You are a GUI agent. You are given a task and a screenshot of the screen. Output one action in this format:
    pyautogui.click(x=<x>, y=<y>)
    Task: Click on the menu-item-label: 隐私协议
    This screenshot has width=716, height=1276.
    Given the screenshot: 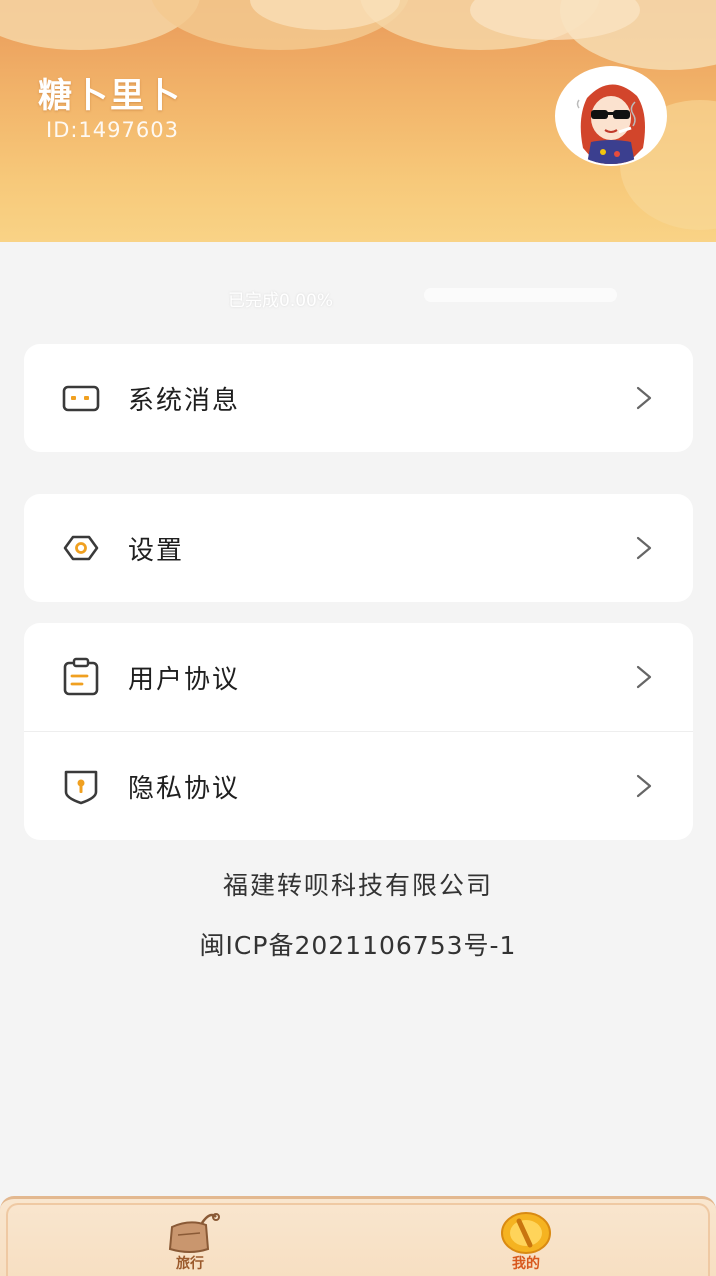 What is the action you would take?
    pyautogui.click(x=184, y=788)
    